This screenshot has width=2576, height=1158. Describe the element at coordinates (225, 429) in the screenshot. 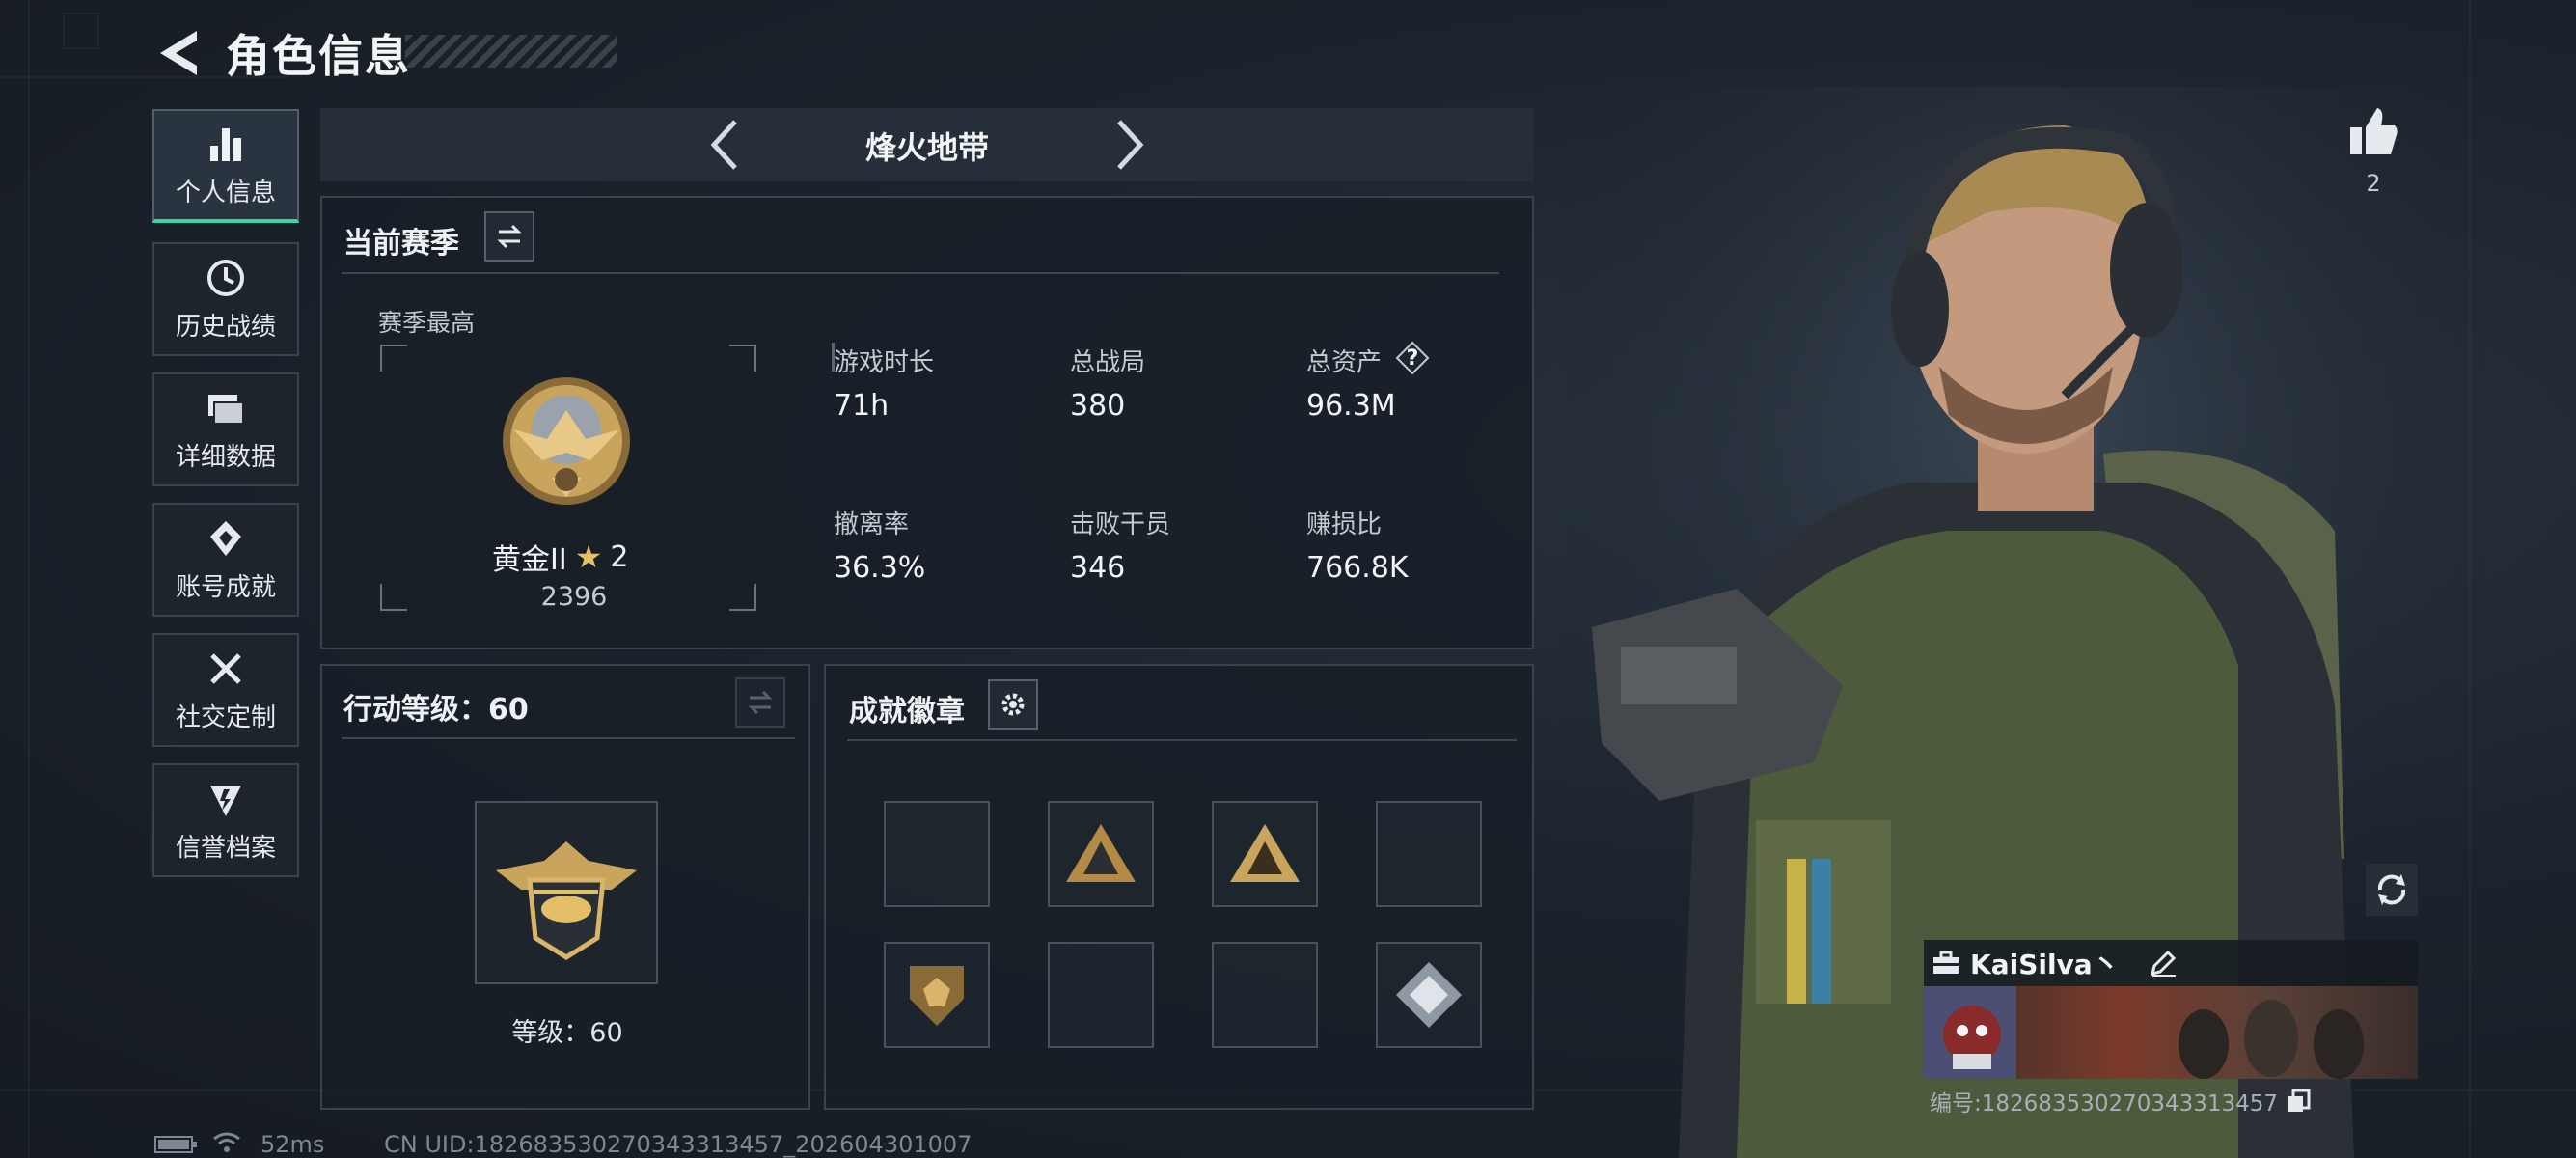

I see `sidebar-item-detailed-data: 详细数据` at that location.